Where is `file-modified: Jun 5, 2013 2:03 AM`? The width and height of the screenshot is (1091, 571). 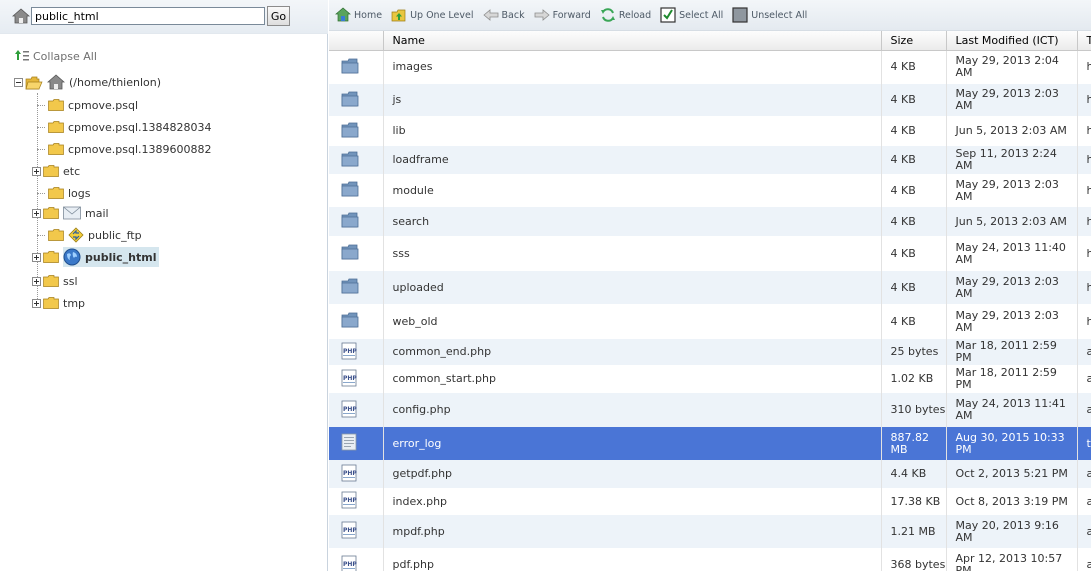 file-modified: Jun 5, 2013 2:03 AM is located at coordinates (1012, 131).